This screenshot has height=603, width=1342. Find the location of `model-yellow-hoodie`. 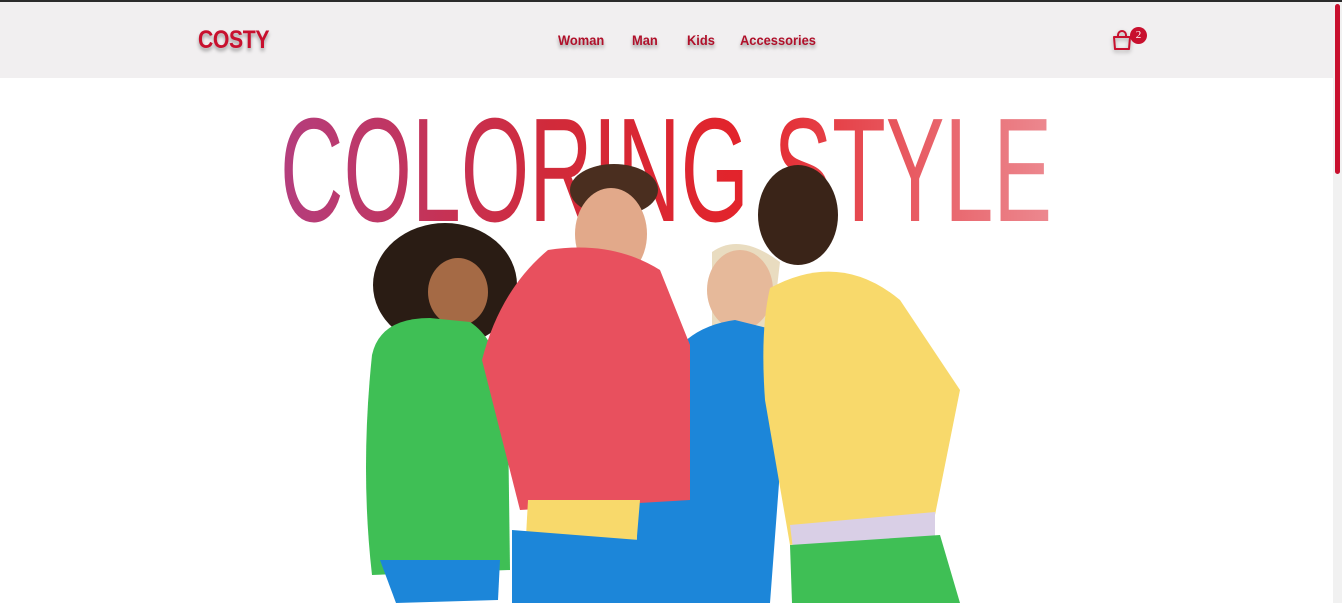

model-yellow-hoodie is located at coordinates (859, 384).